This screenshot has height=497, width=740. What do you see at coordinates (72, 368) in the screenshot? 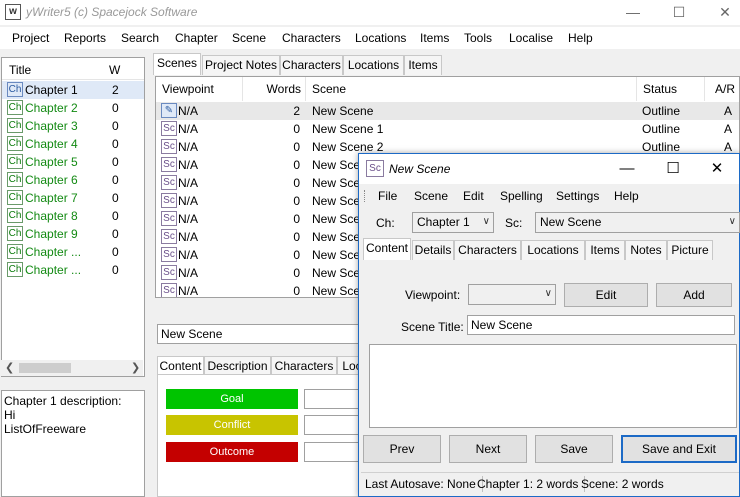
I see `chapter-hscrollbar: ❮ ❯` at bounding box center [72, 368].